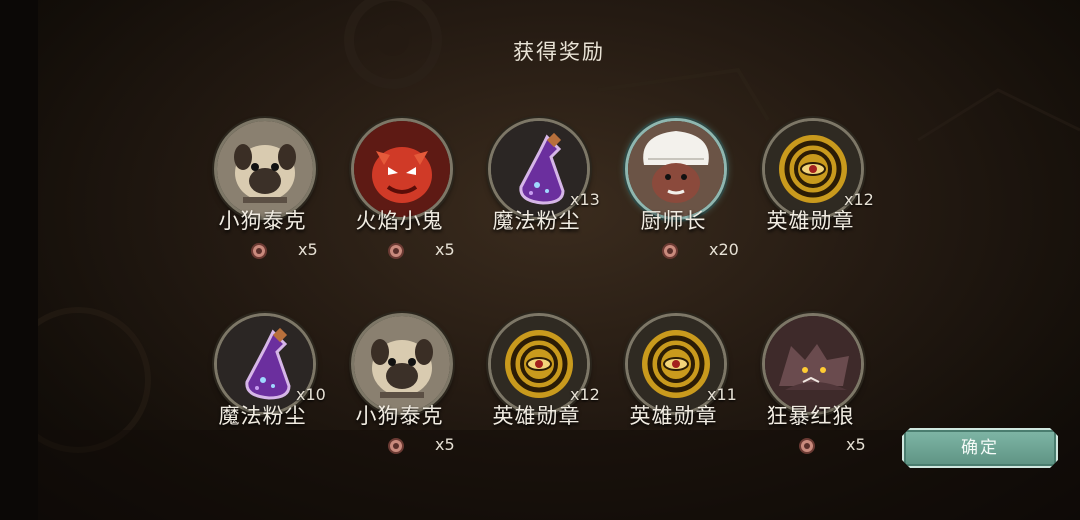 The width and height of the screenshot is (1080, 520). Describe the element at coordinates (724, 249) in the screenshot. I see `shard-count: x20` at that location.